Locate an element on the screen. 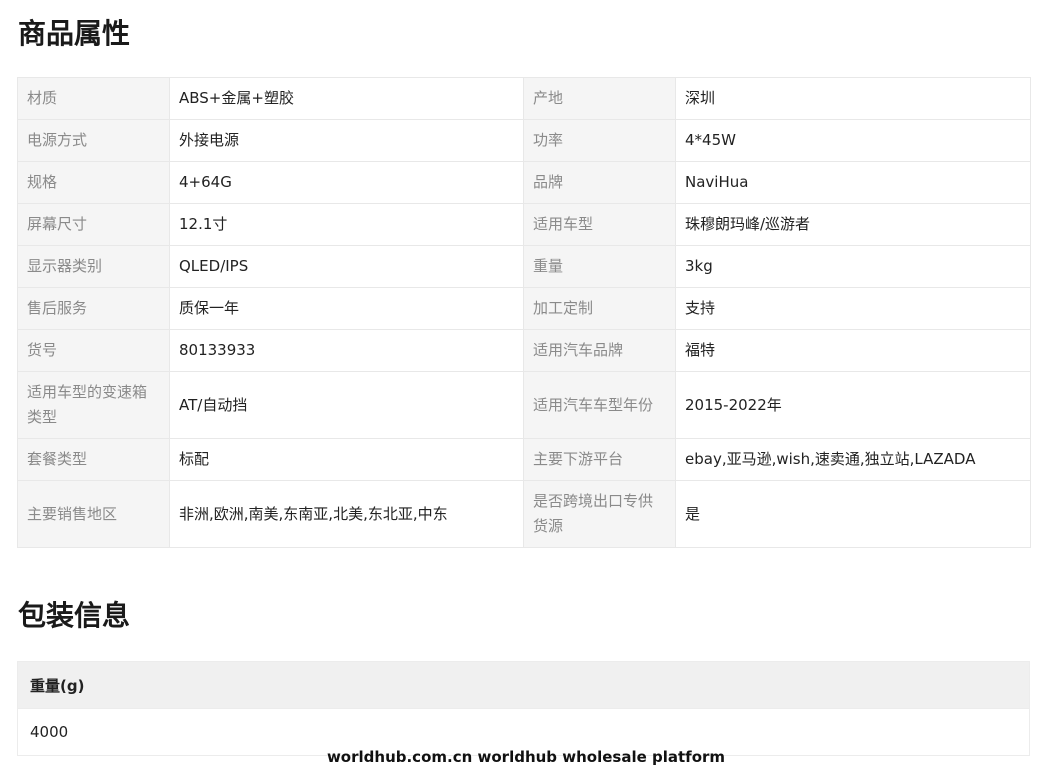 Image resolution: width=1052 pixels, height=767 pixels. attribute-key: 屏幕尺寸 is located at coordinates (93, 224).